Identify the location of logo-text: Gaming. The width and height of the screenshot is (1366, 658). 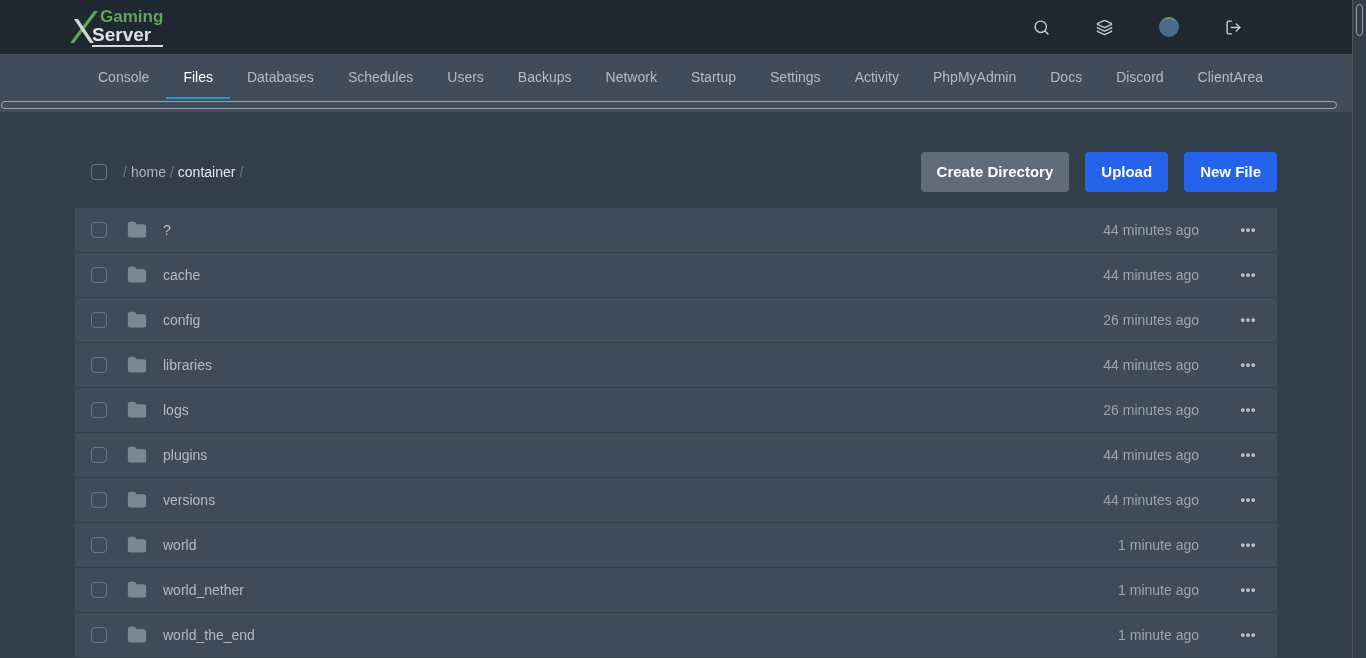
(131, 16).